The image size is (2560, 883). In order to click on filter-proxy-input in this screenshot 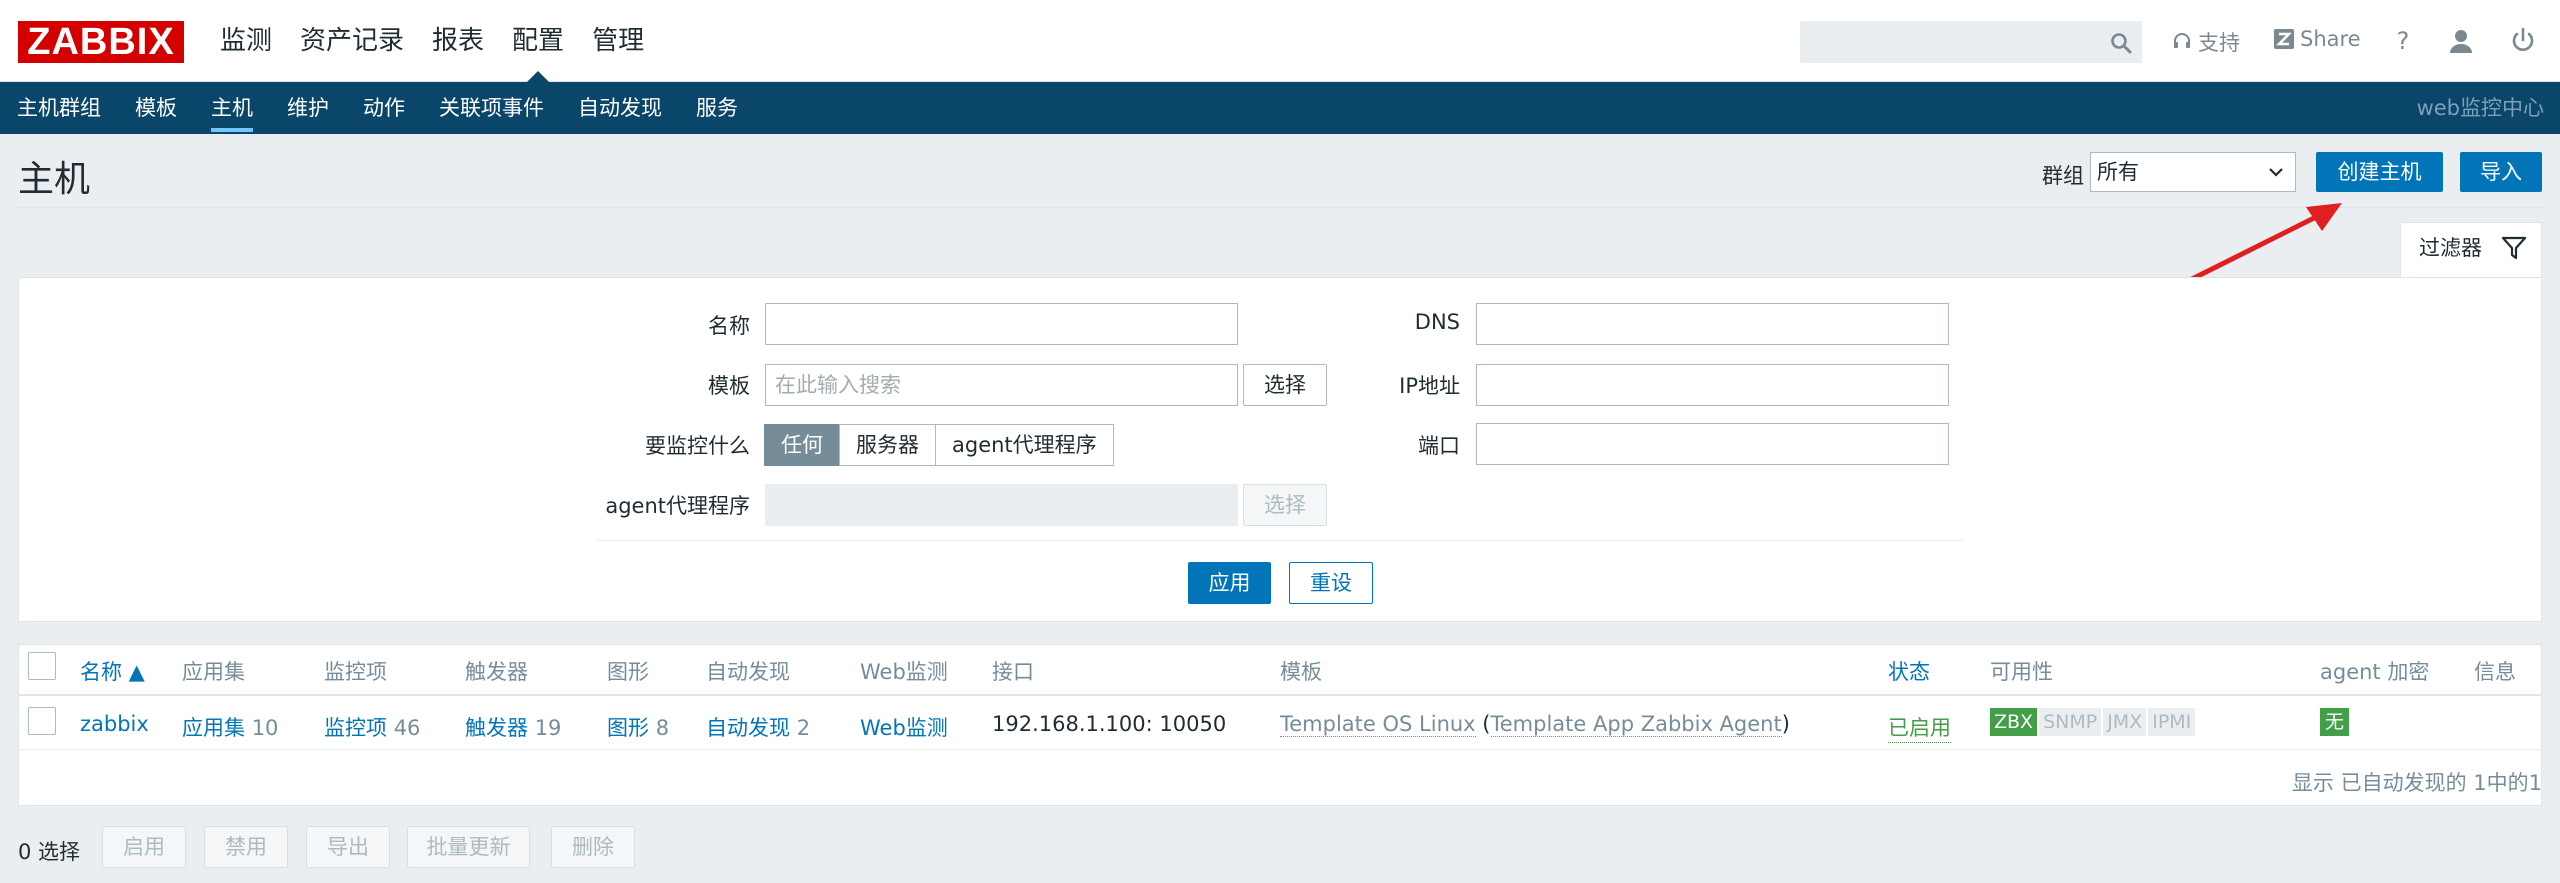, I will do `click(1001, 505)`.